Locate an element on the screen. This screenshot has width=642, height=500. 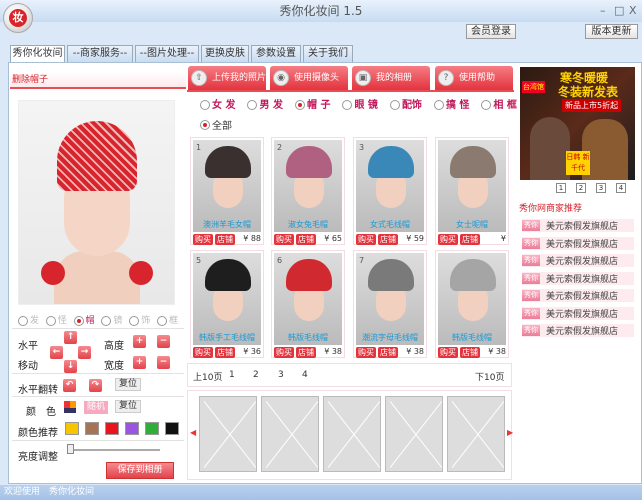
scroll-left-arrow: ◀ is located at coordinates (193, 432).